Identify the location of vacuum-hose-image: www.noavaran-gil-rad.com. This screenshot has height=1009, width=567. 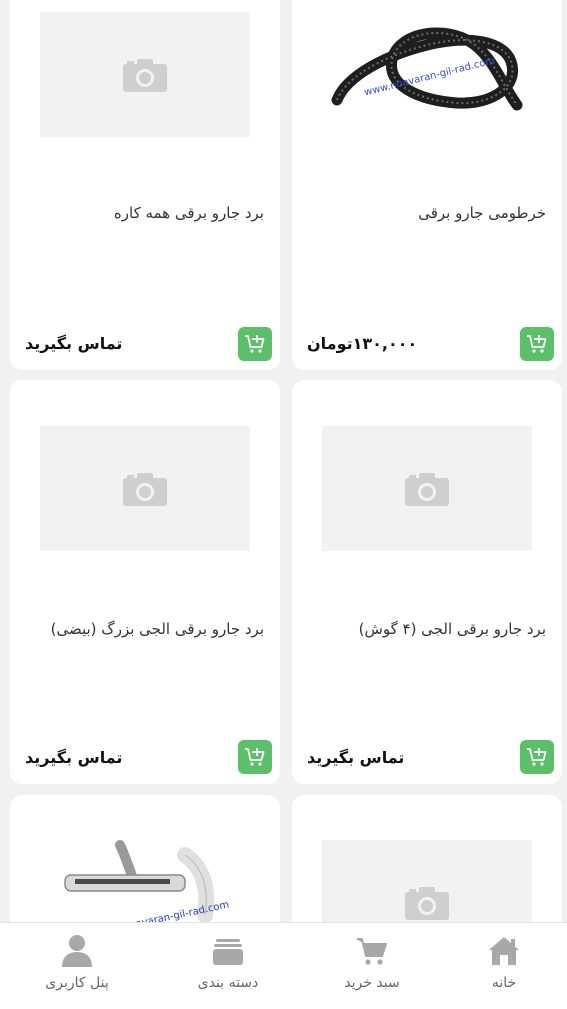
(427, 69).